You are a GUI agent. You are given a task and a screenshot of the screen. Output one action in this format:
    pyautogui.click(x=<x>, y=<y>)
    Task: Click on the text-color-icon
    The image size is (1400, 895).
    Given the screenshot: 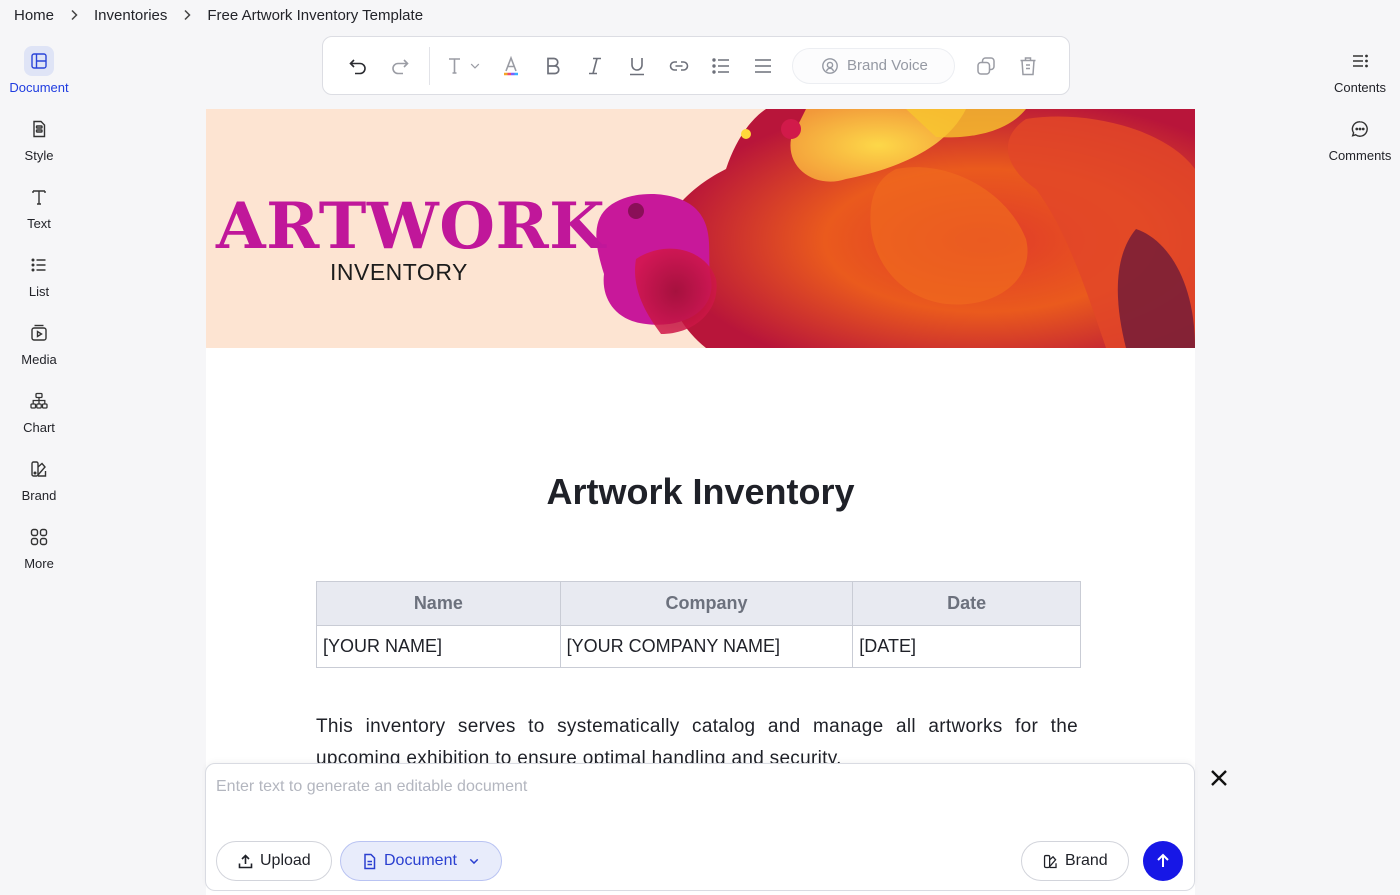 What is the action you would take?
    pyautogui.click(x=511, y=65)
    